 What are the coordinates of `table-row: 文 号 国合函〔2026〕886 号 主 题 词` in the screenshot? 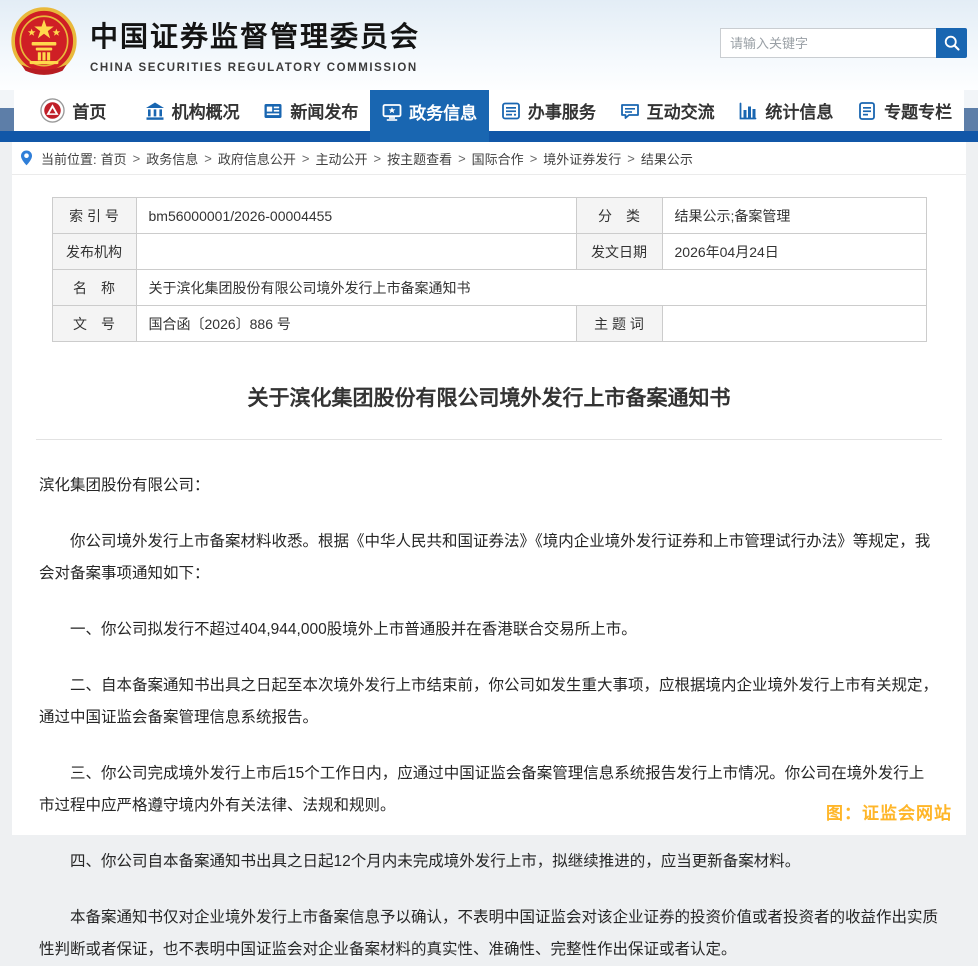 It's located at (489, 323).